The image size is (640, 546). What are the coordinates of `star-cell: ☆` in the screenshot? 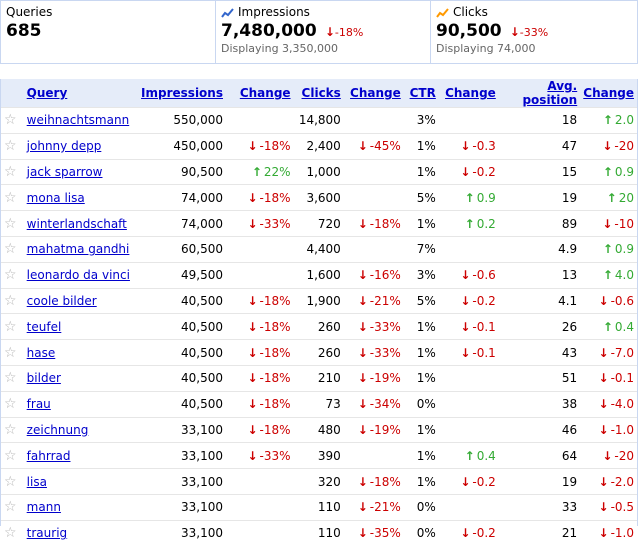 It's located at (12, 378).